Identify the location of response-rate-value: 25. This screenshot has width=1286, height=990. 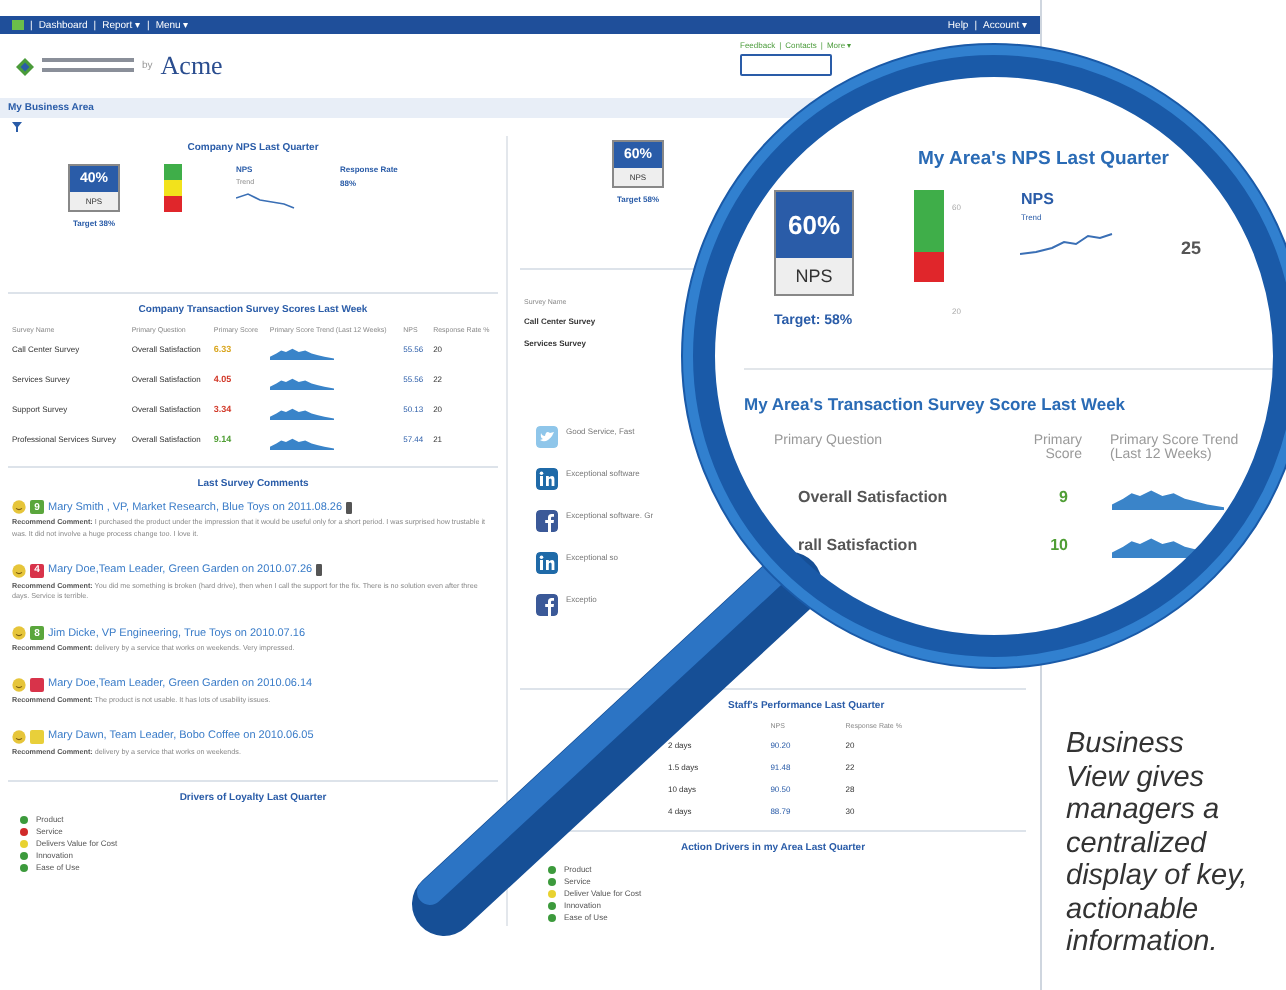
(1190, 250).